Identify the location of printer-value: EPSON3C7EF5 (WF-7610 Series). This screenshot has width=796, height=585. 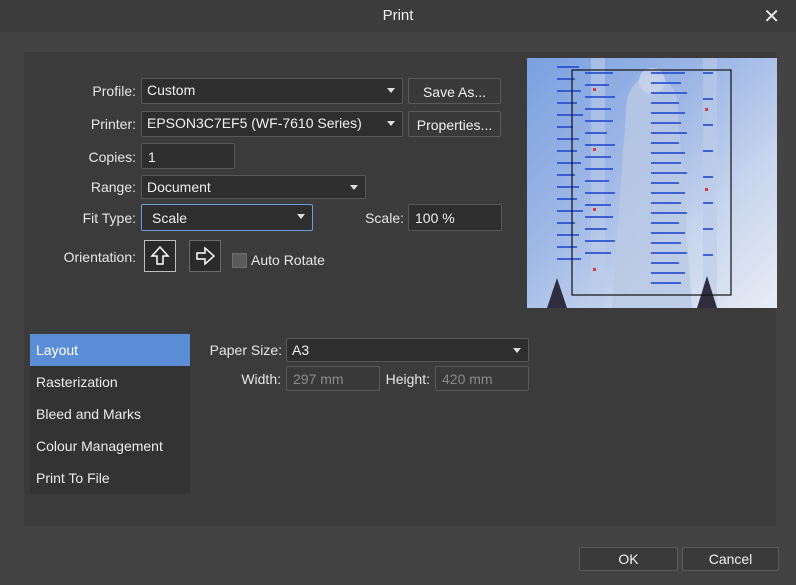
(254, 123).